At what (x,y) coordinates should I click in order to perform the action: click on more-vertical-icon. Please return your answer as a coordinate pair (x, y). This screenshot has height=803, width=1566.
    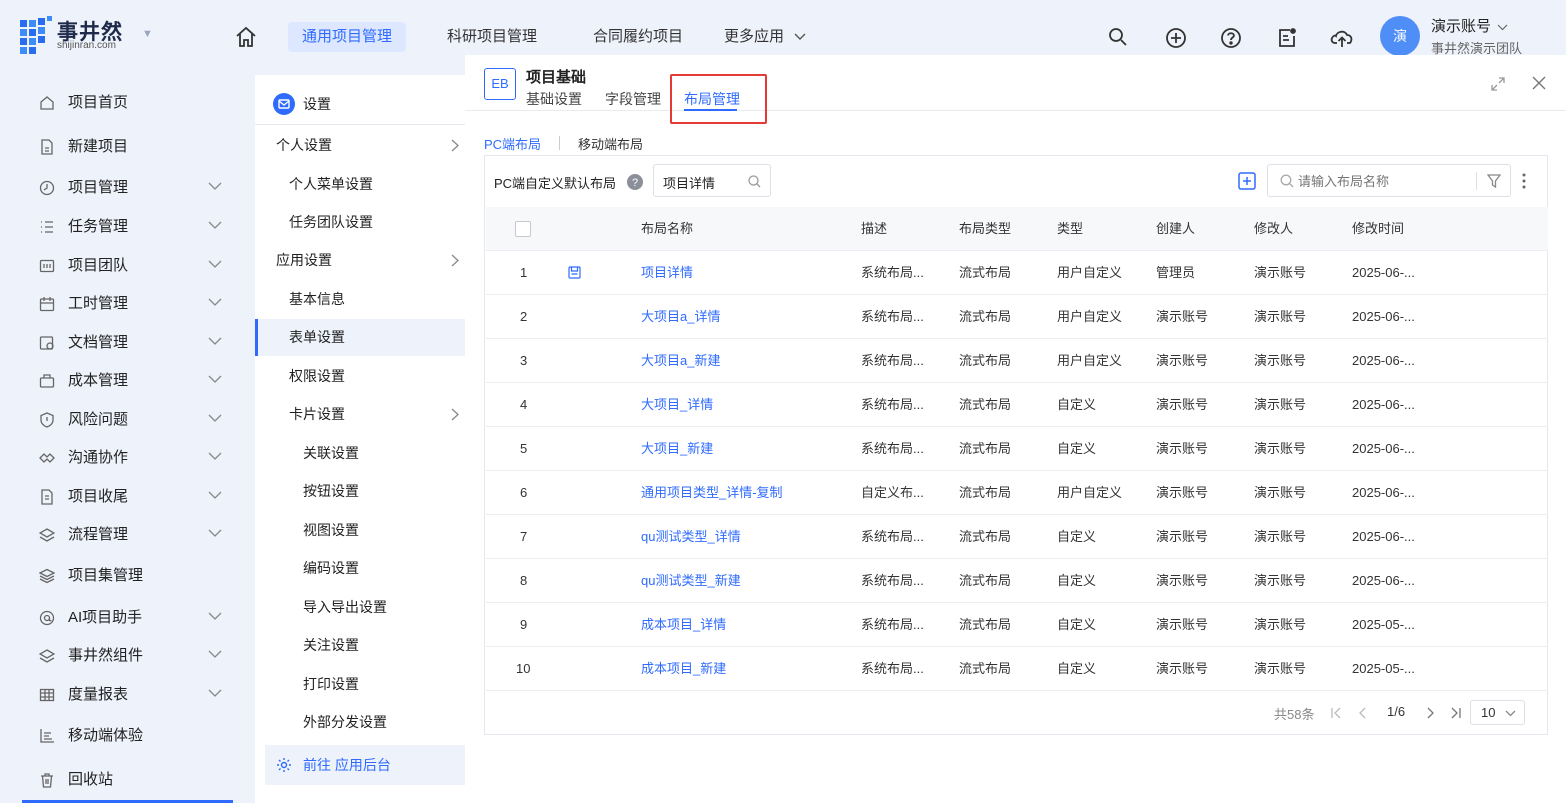
    Looking at the image, I should click on (1524, 181).